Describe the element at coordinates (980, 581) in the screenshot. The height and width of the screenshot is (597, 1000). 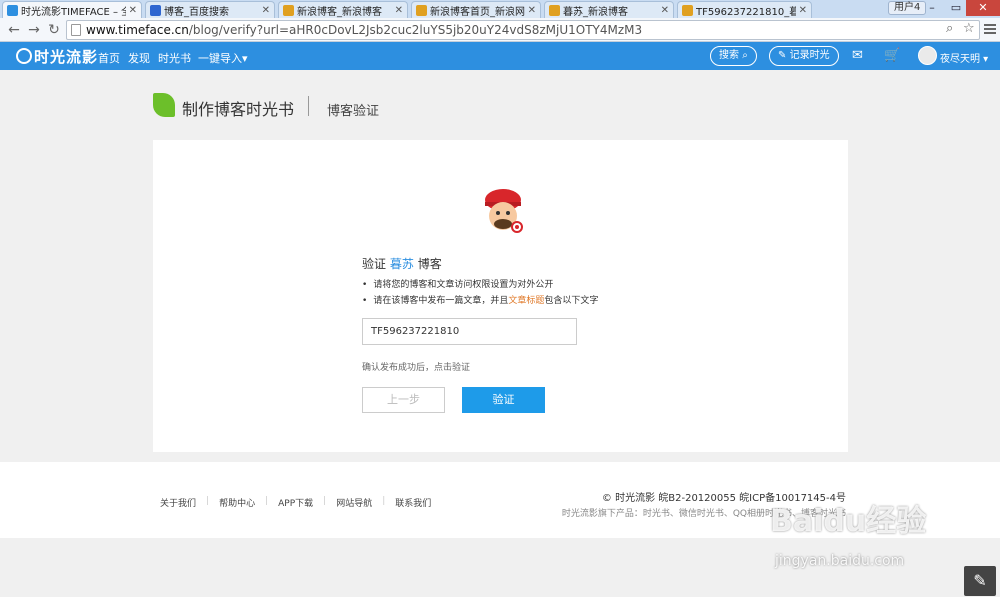
I see `edit-float-icon: ✎` at that location.